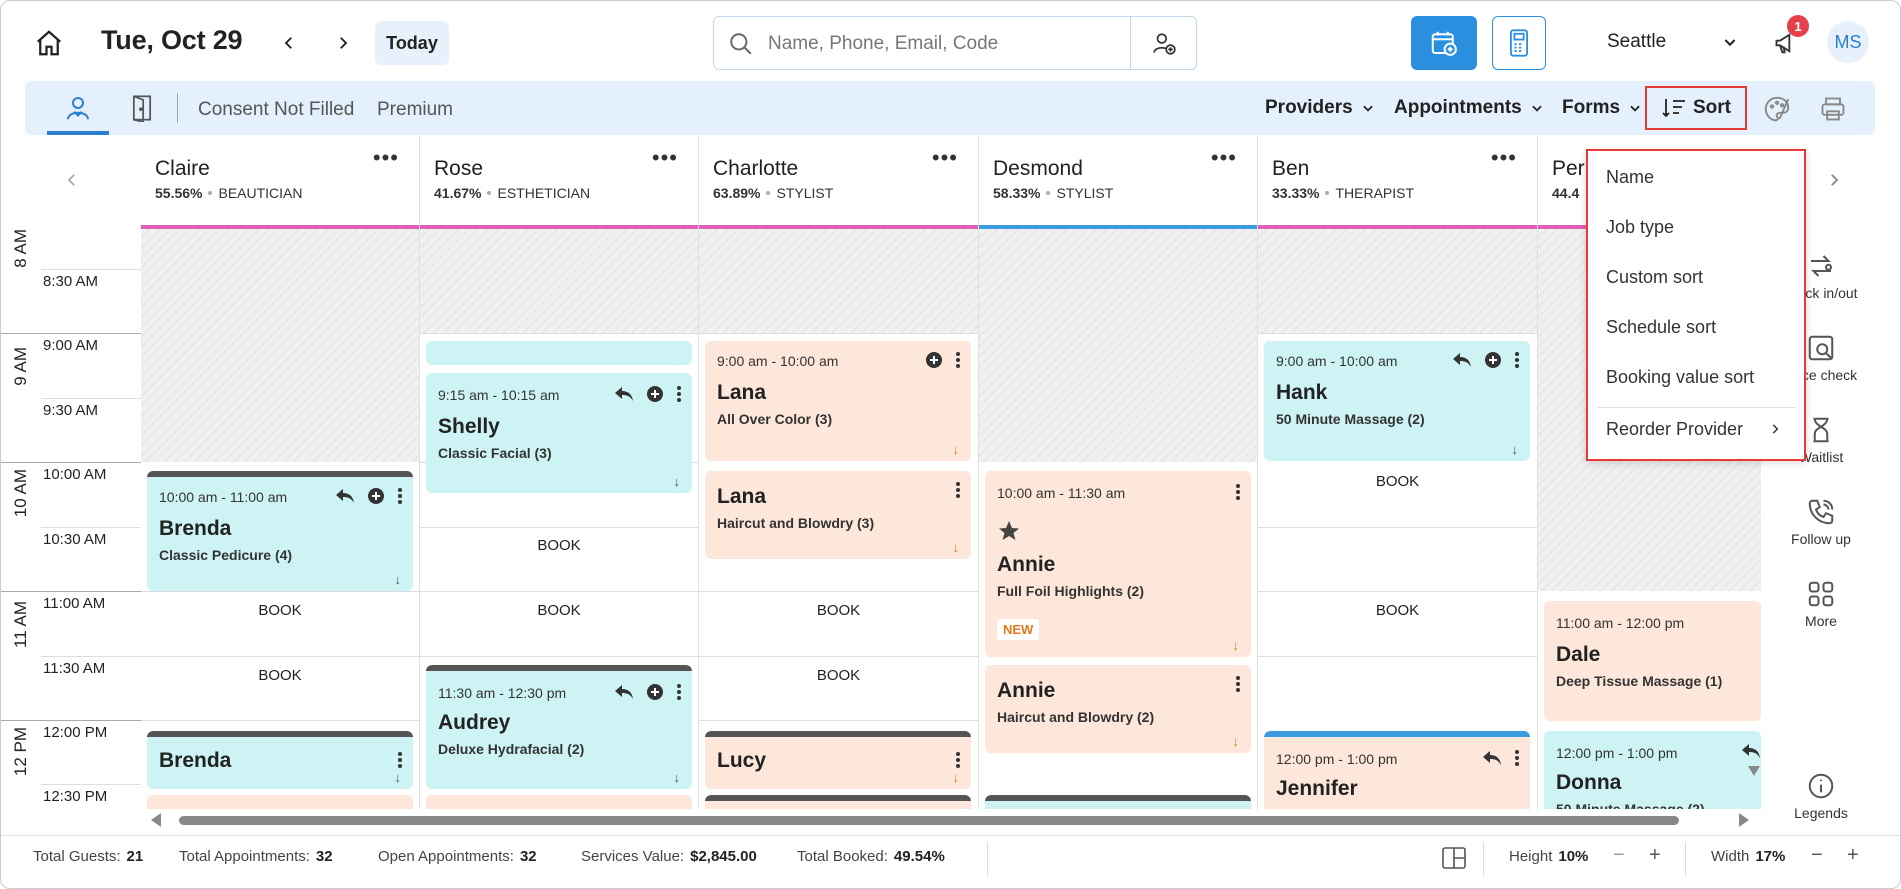 This screenshot has width=1901, height=889. What do you see at coordinates (839, 182) in the screenshot?
I see `provider-header-charlotte: Charlotte 63.89% STYLIST •••` at bounding box center [839, 182].